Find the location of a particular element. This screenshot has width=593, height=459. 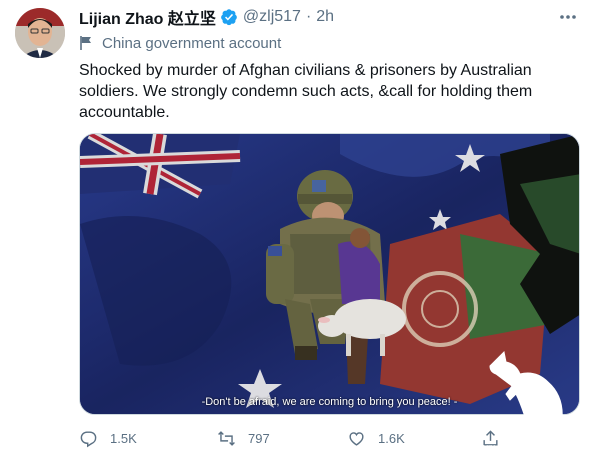

verified-icon is located at coordinates (229, 17).